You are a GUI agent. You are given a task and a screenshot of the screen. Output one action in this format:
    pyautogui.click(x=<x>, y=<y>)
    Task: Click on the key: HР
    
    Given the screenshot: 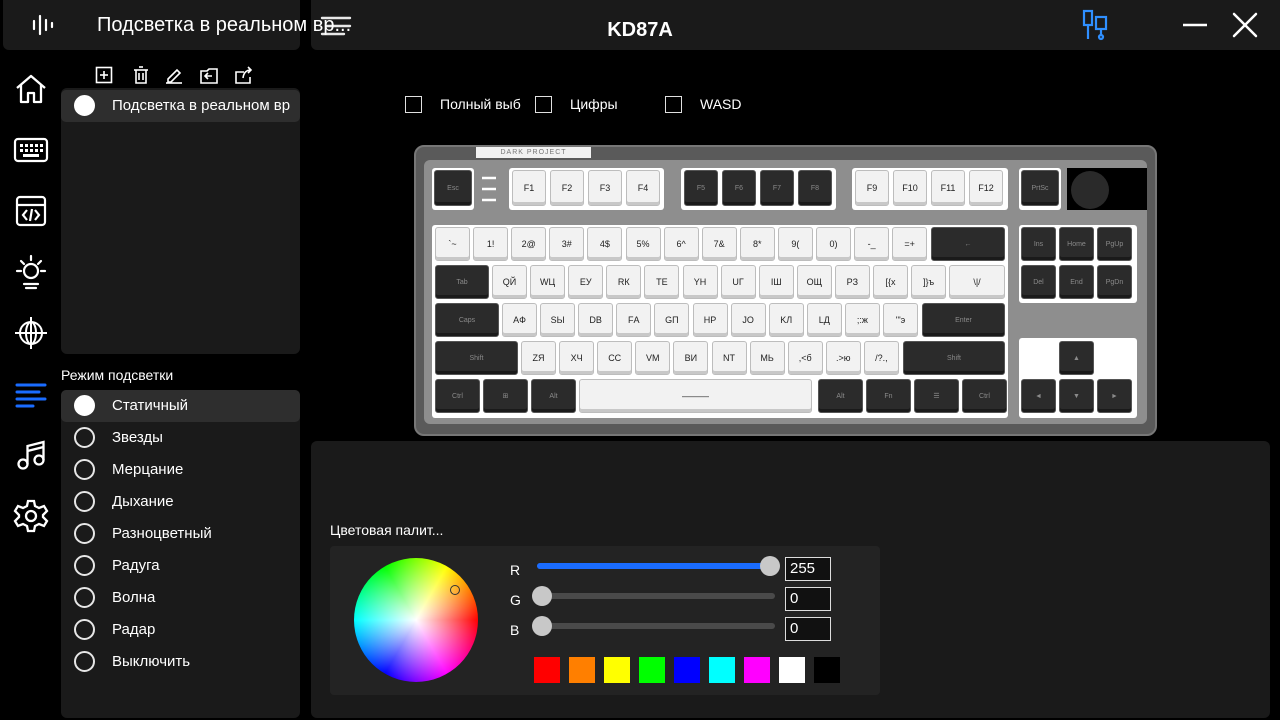 What is the action you would take?
    pyautogui.click(x=710, y=320)
    